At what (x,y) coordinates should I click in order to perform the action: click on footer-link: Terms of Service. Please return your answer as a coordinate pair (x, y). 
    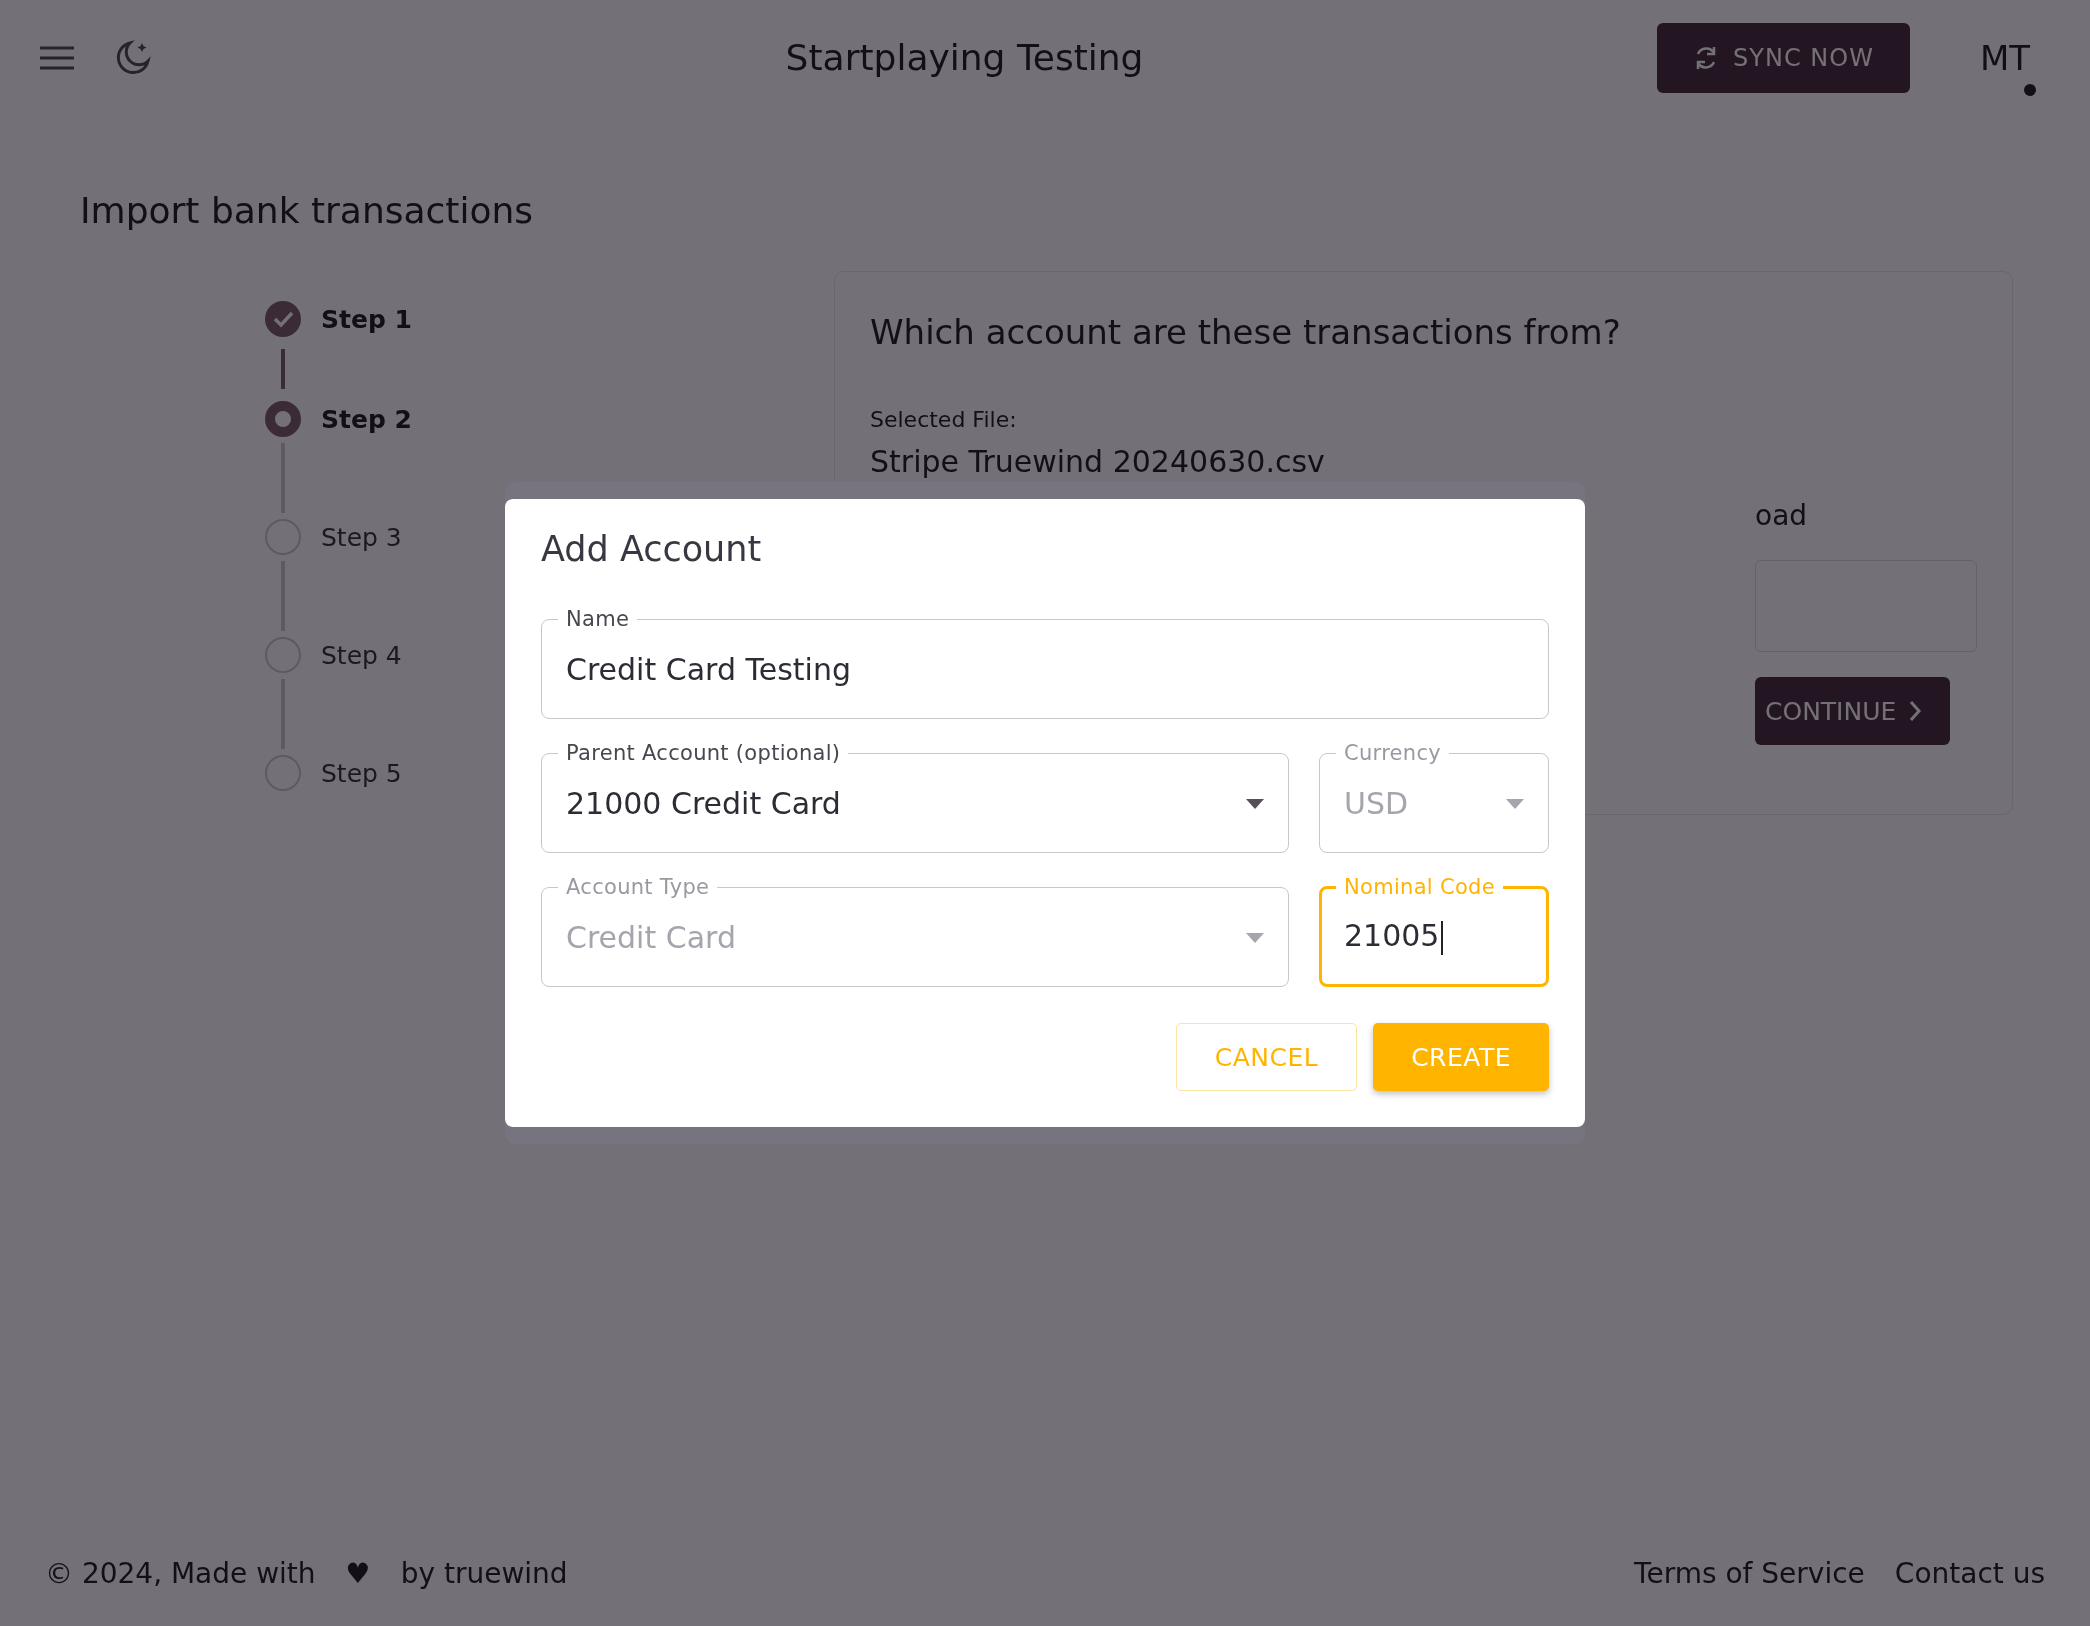
    Looking at the image, I should click on (1749, 1573).